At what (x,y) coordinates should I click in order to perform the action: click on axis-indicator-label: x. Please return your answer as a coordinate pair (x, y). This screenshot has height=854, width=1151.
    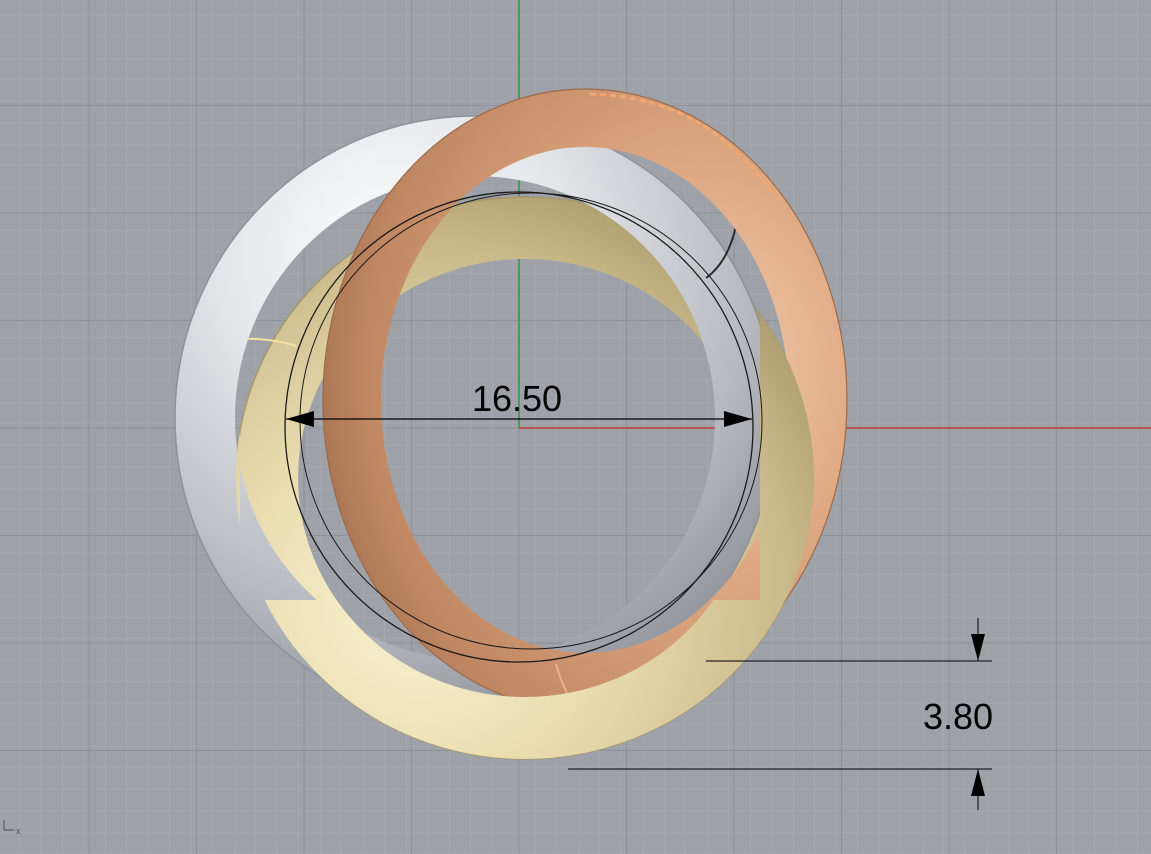
    Looking at the image, I should click on (18, 831).